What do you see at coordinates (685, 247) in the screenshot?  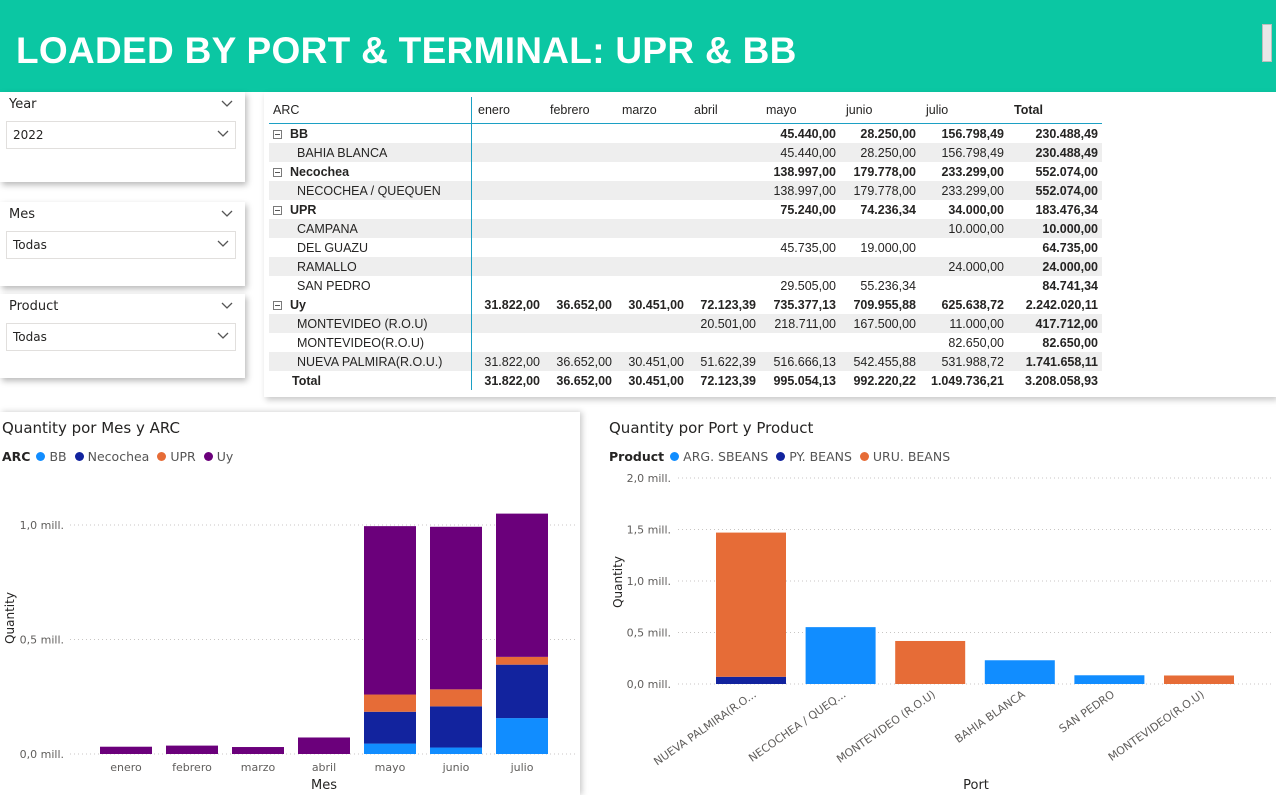 I see `matrix-row: DEL GUAZU 45.735,00 19.000,00 64.735,00` at bounding box center [685, 247].